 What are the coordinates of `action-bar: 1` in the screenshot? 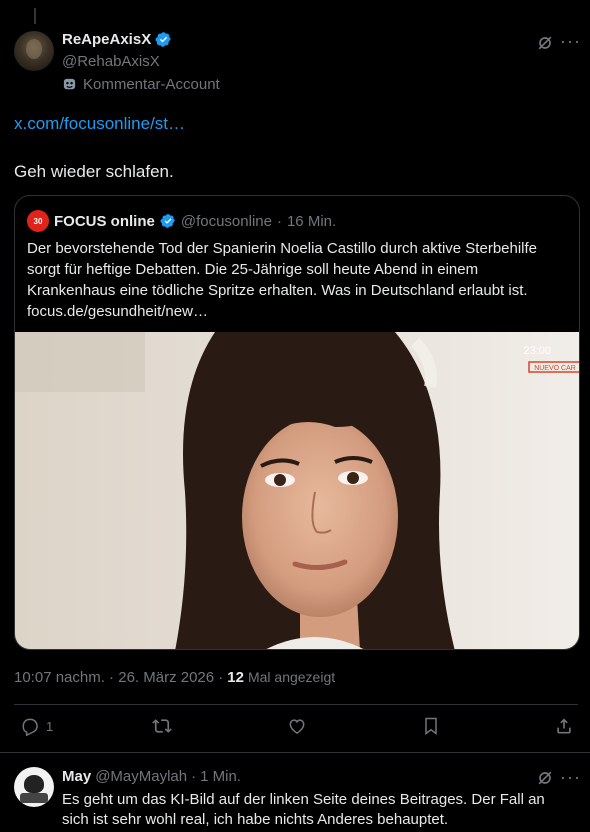 It's located at (295, 730).